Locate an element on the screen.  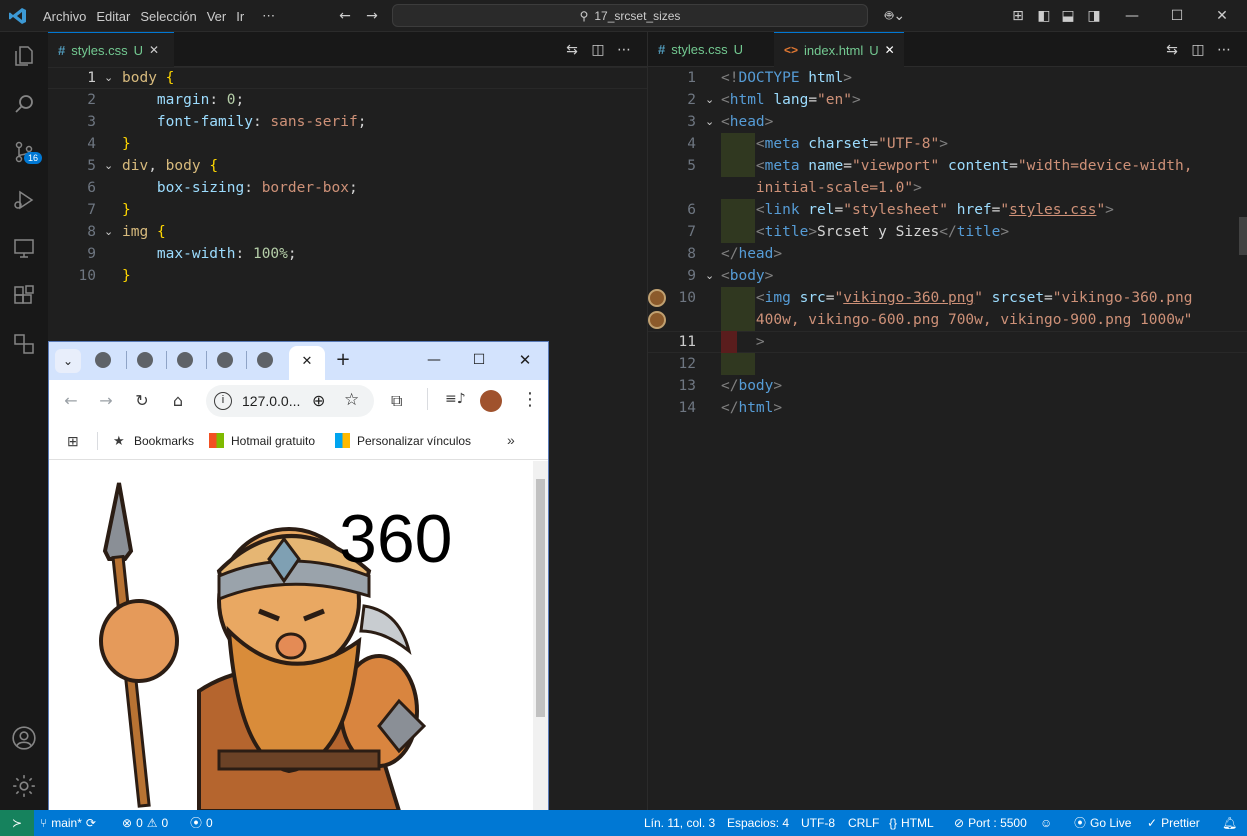
editor-scrollbar is located at coordinates (1243, 236).